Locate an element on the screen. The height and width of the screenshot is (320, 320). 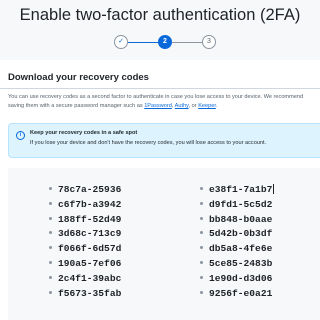
recovery-code: d9fd1-5c5d2 is located at coordinates (237, 205).